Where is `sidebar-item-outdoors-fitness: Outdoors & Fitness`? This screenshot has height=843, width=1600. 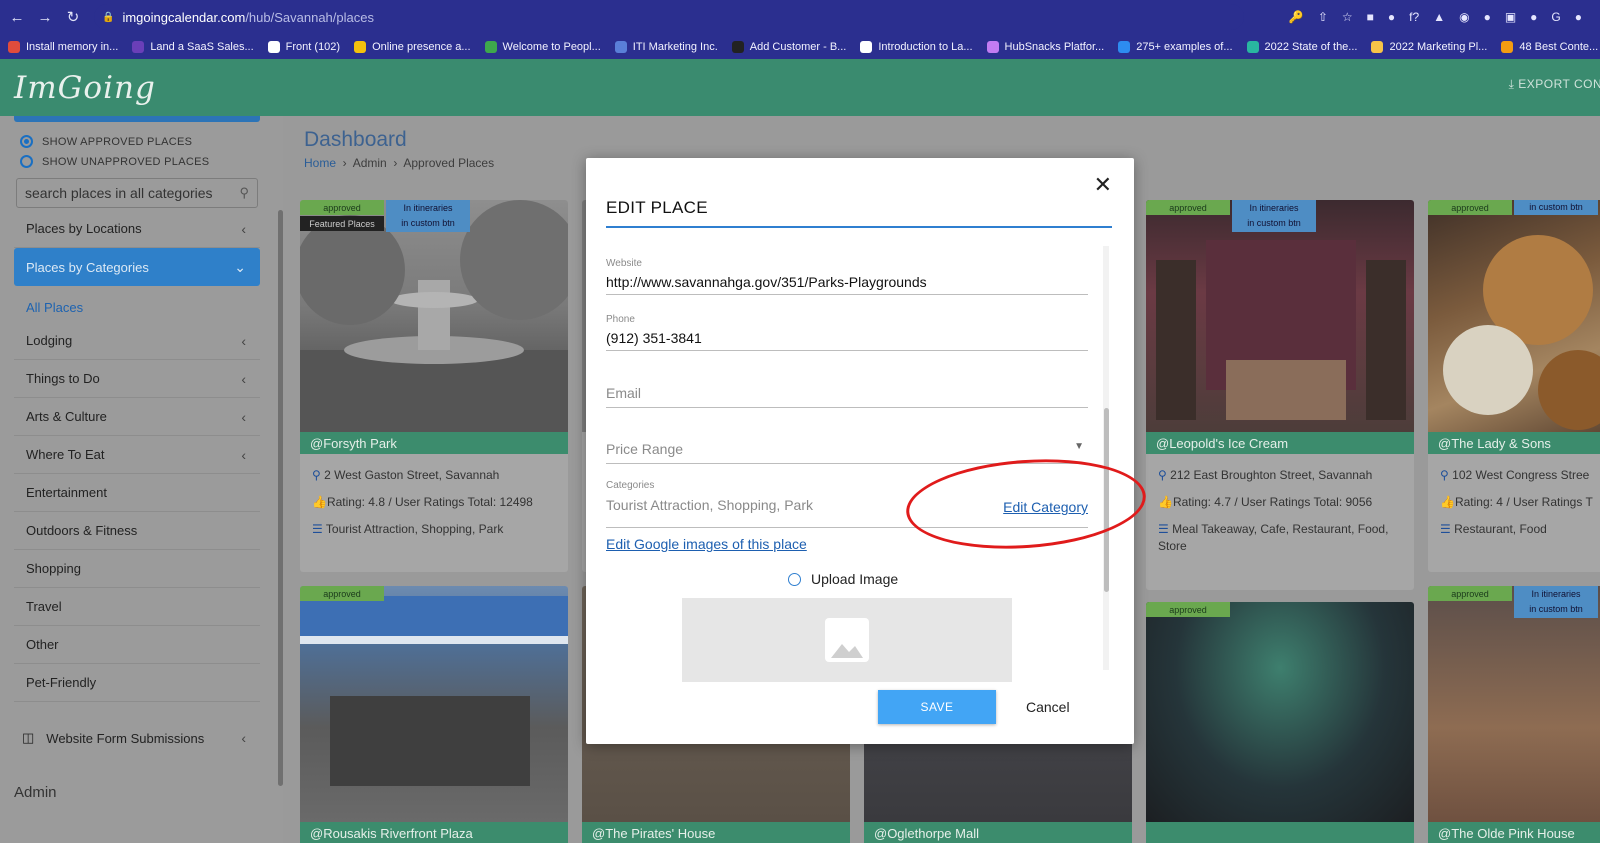 sidebar-item-outdoors-fitness: Outdoors & Fitness is located at coordinates (137, 531).